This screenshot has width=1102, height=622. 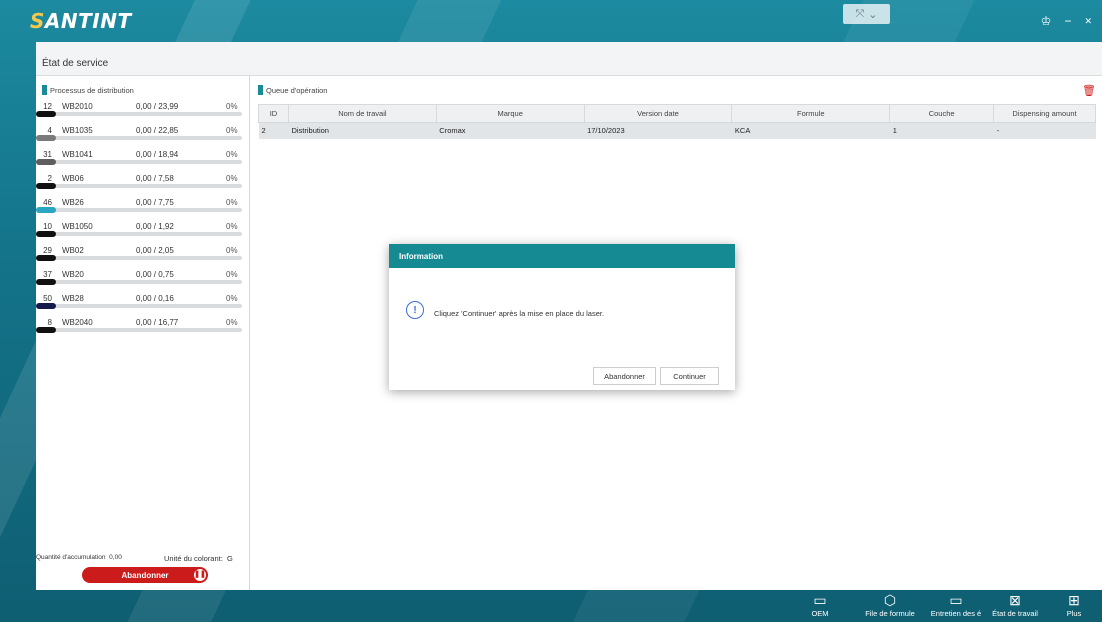 What do you see at coordinates (362, 113) in the screenshot?
I see `column-header: Nom de travail` at bounding box center [362, 113].